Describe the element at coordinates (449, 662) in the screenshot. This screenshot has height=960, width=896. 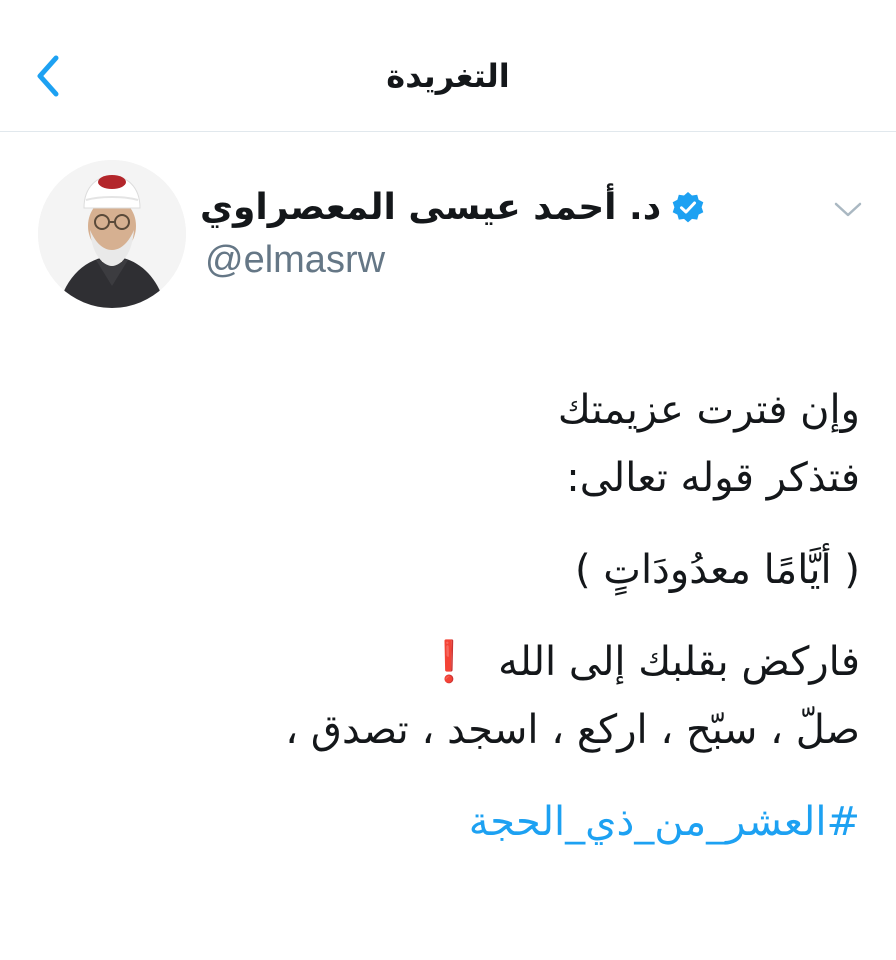
I see `exclamation-emoji: ❗` at that location.